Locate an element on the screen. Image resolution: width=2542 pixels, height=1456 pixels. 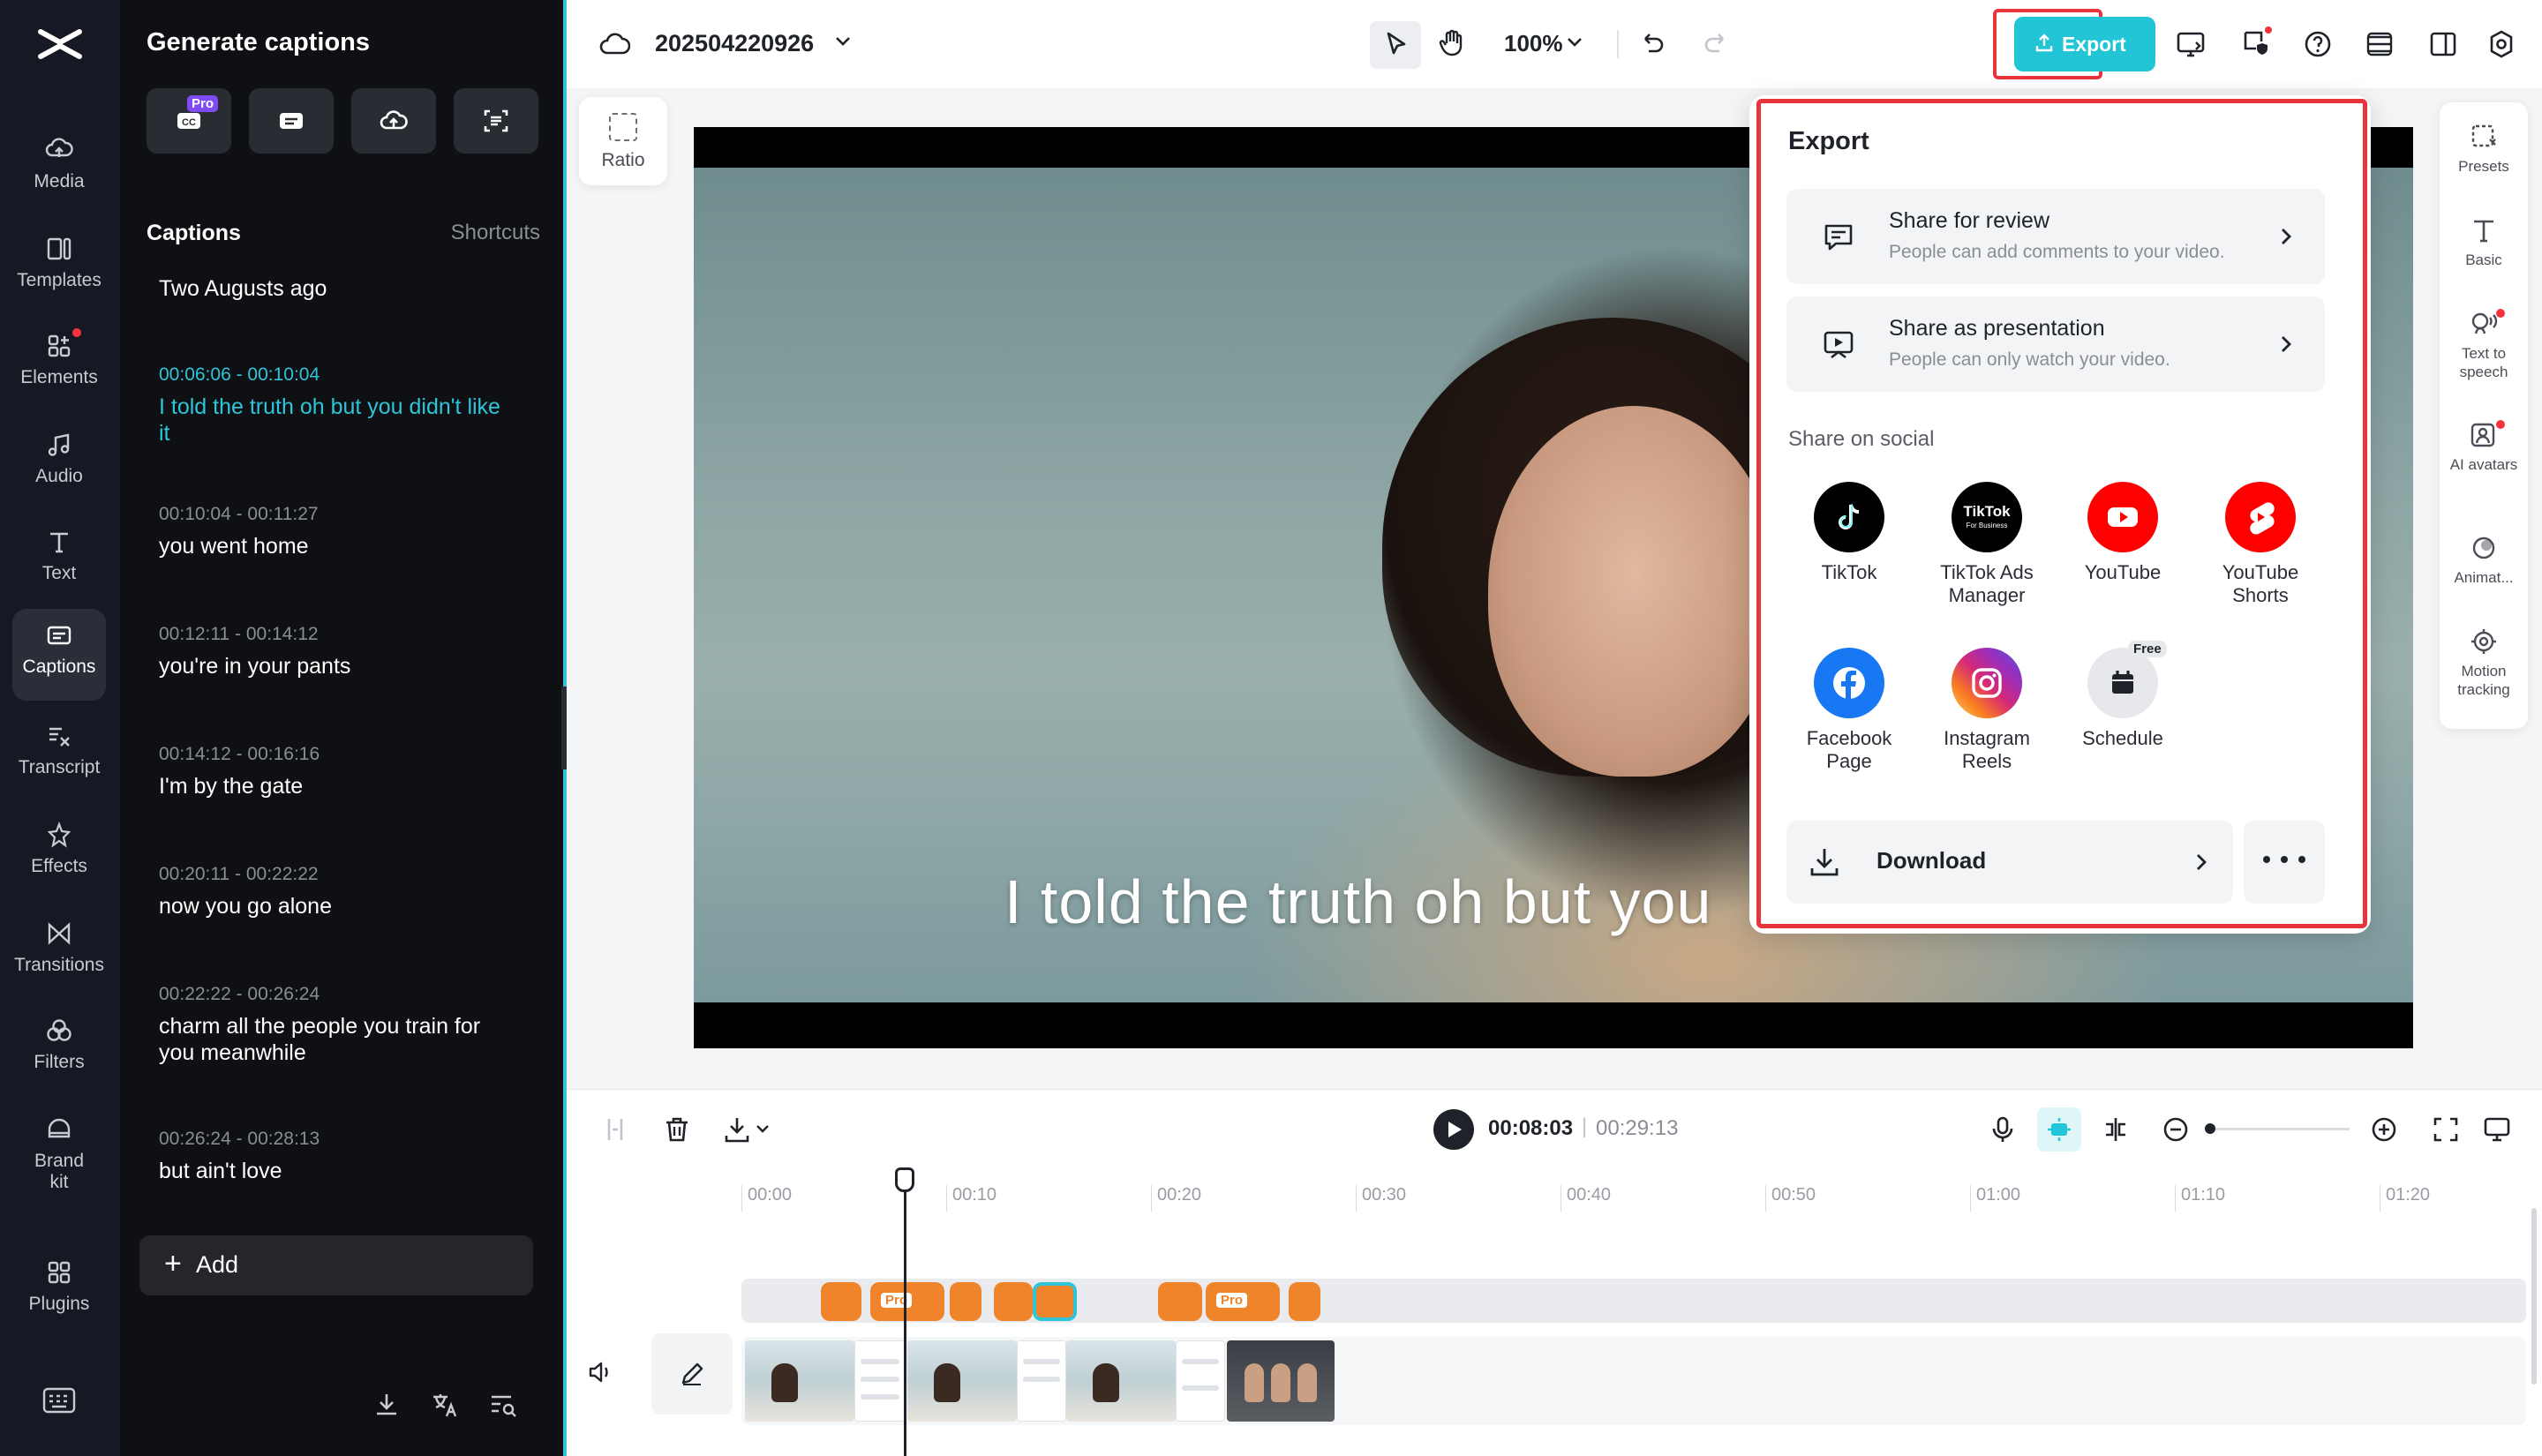
caption-item: Two Augusts ago is located at coordinates (335, 288).